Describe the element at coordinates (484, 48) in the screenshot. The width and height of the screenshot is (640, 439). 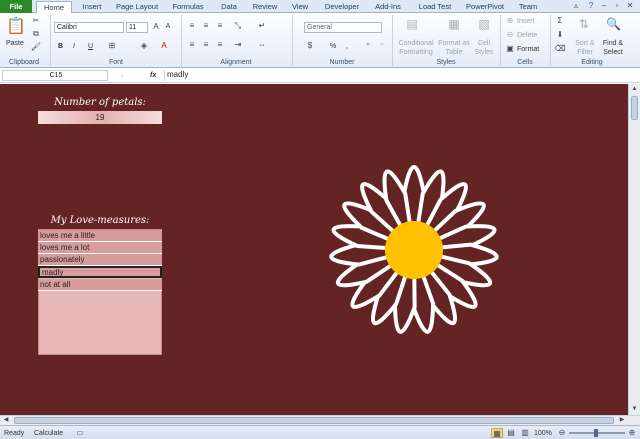
I see `cell-styles-button: Cell Styles` at that location.